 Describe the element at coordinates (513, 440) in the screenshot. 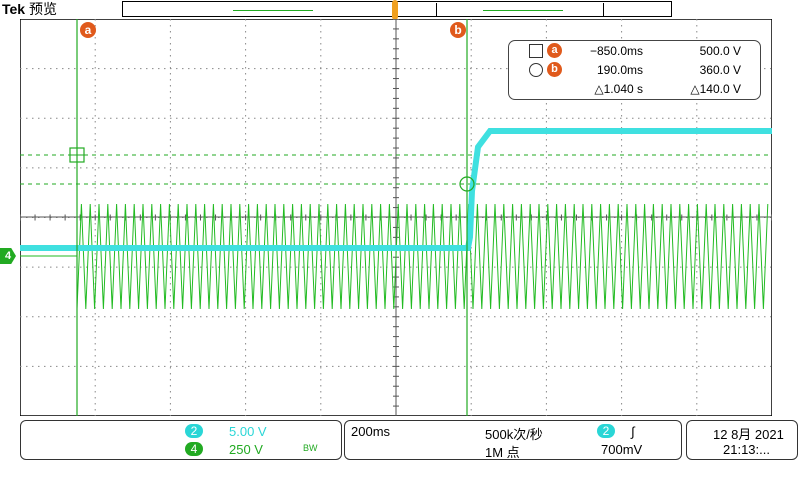

I see `timebase-trigger-panel: 200ms 500k次/秒 1M 点 2 ∫ 700mV` at that location.